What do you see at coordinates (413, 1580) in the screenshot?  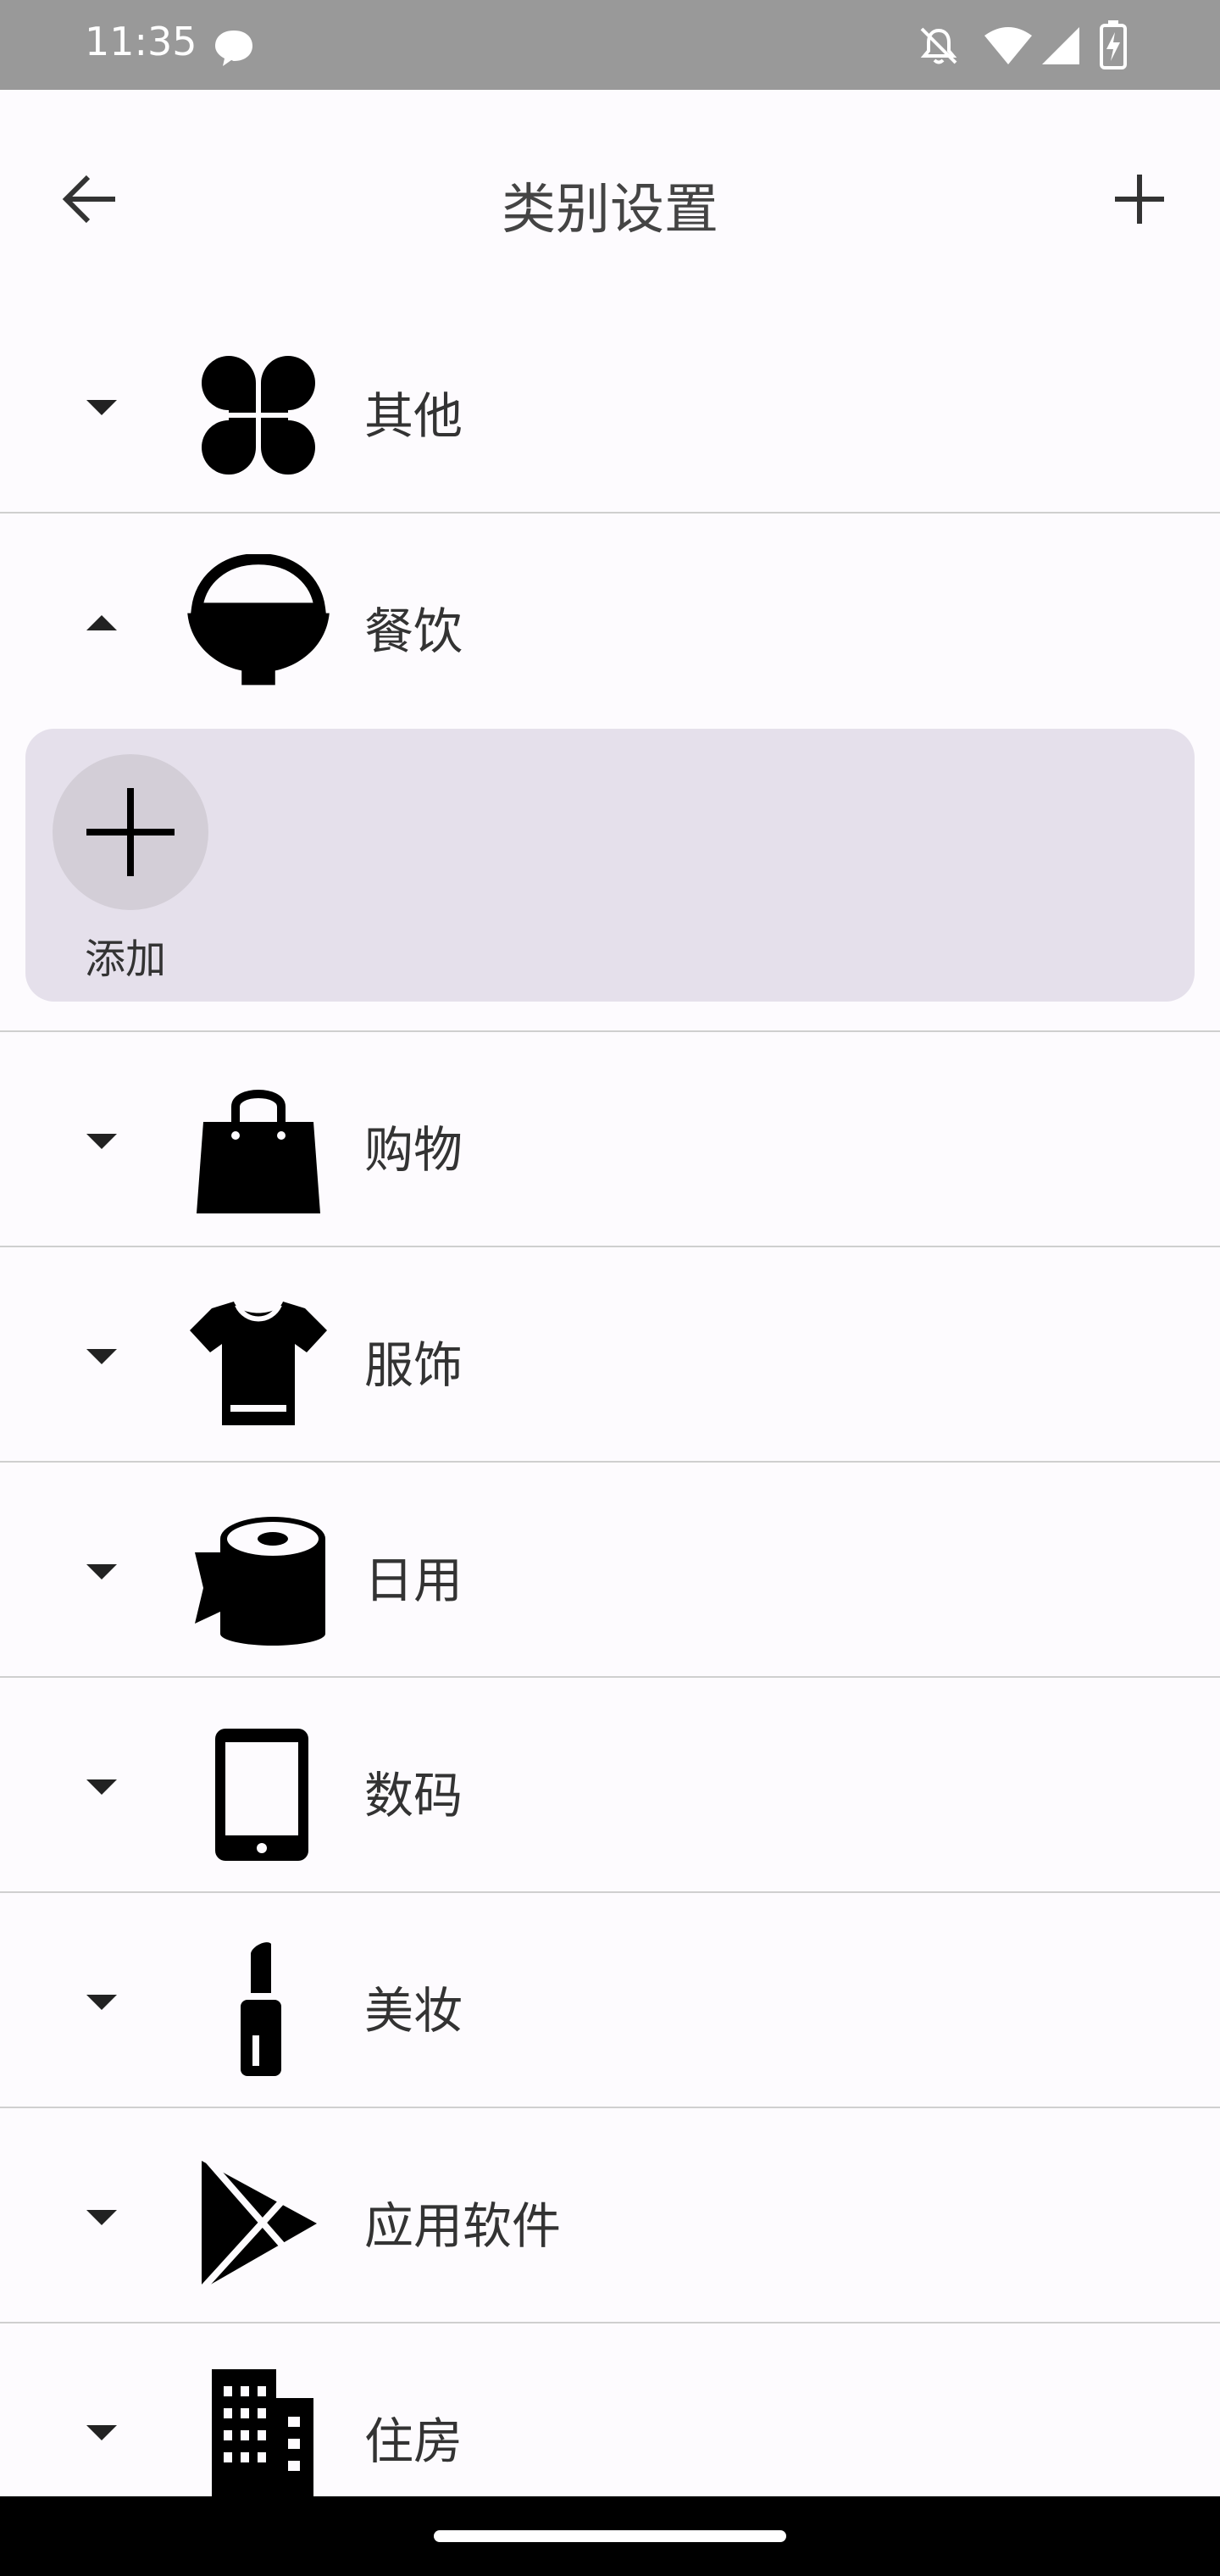 I see `category-label: 日用` at bounding box center [413, 1580].